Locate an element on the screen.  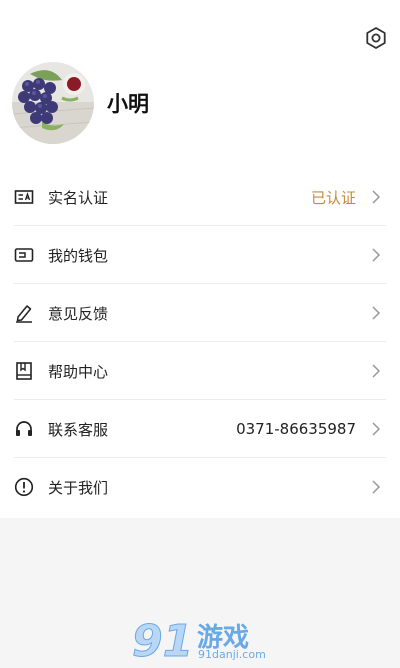
pencil-icon is located at coordinates (24, 313).